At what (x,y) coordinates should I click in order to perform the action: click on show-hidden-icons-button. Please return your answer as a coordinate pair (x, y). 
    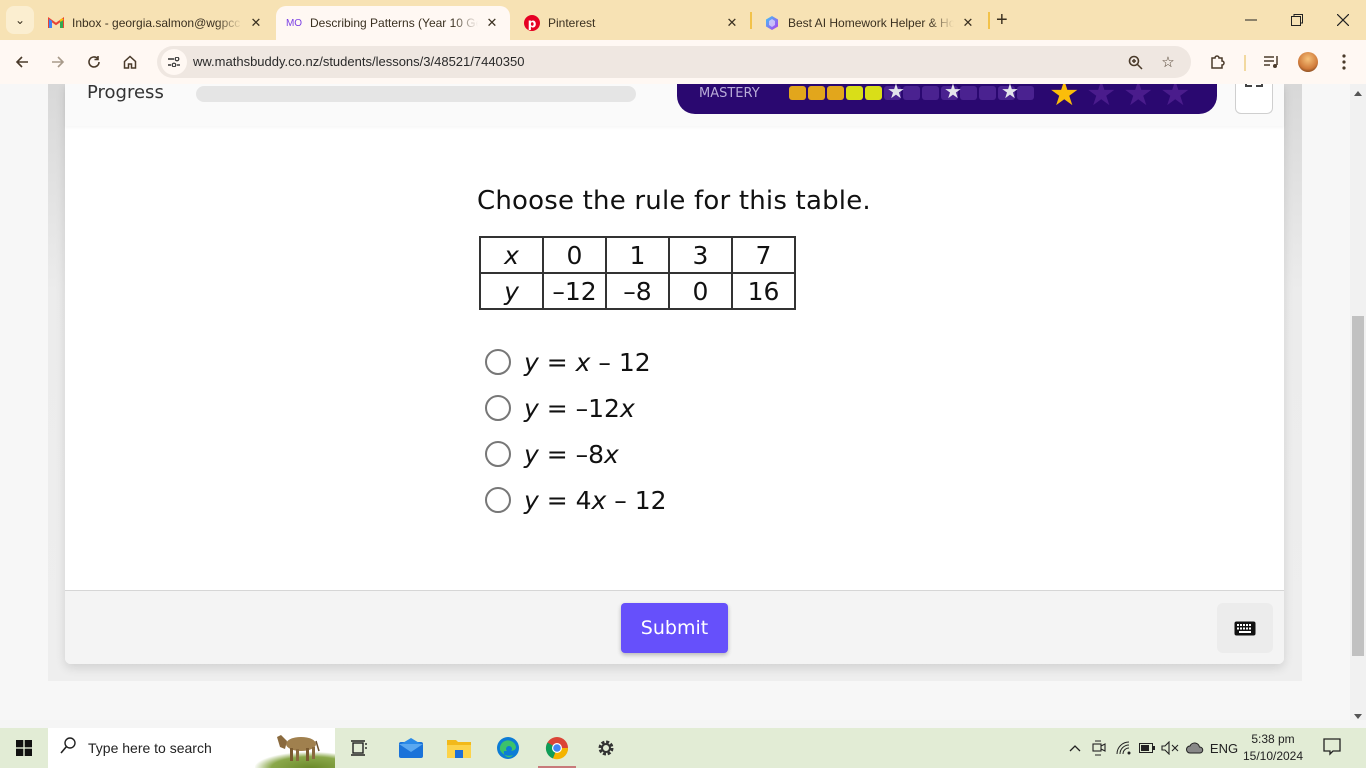
    Looking at the image, I should click on (1075, 748).